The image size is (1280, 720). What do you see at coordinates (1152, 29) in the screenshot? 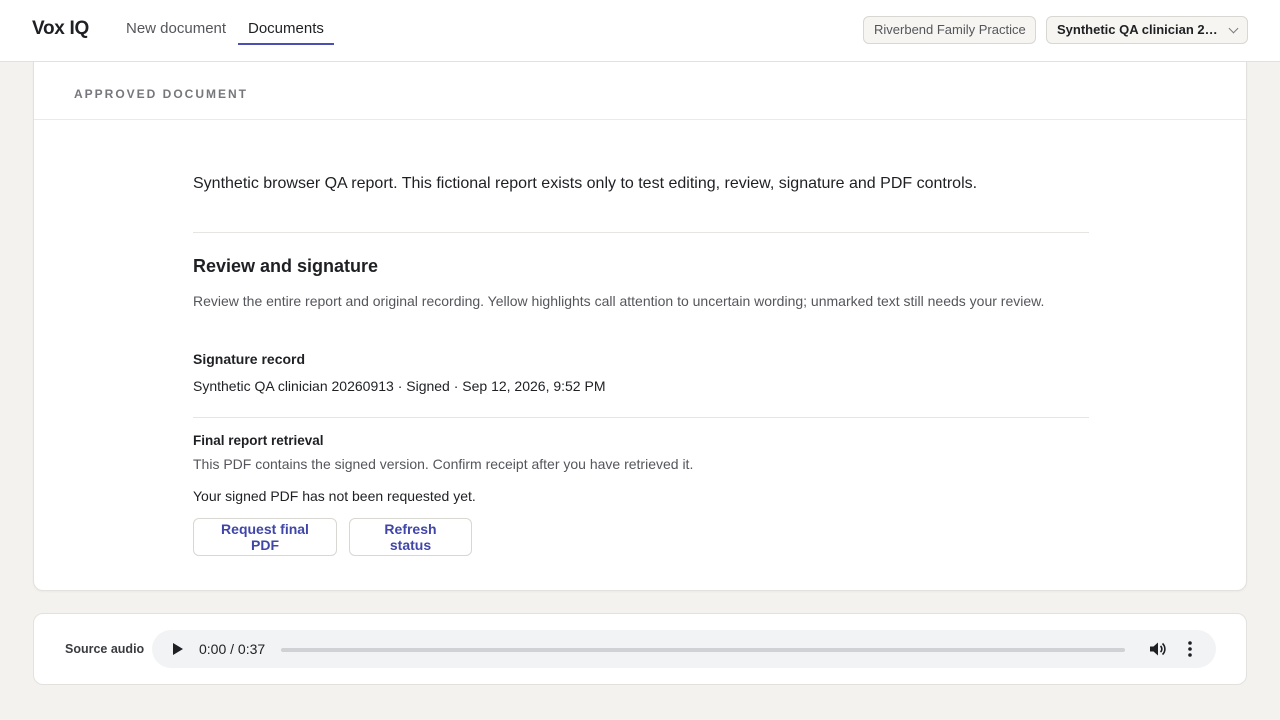
I see `user-menu-label: Synthetic QA clinician 20260913` at bounding box center [1152, 29].